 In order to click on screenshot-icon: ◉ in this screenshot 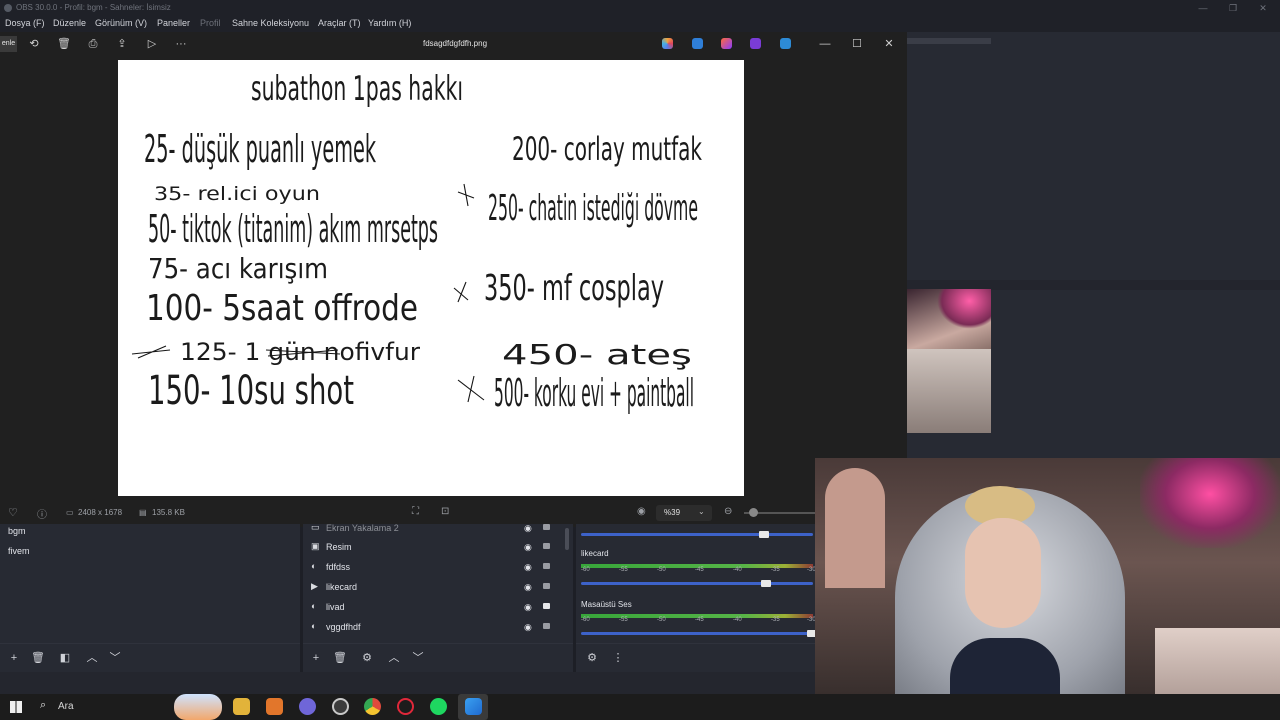, I will do `click(641, 511)`.